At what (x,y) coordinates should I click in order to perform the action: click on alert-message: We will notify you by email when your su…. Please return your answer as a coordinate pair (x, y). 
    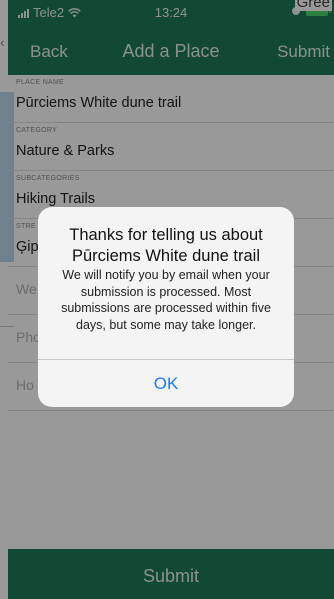
    Looking at the image, I should click on (166, 300).